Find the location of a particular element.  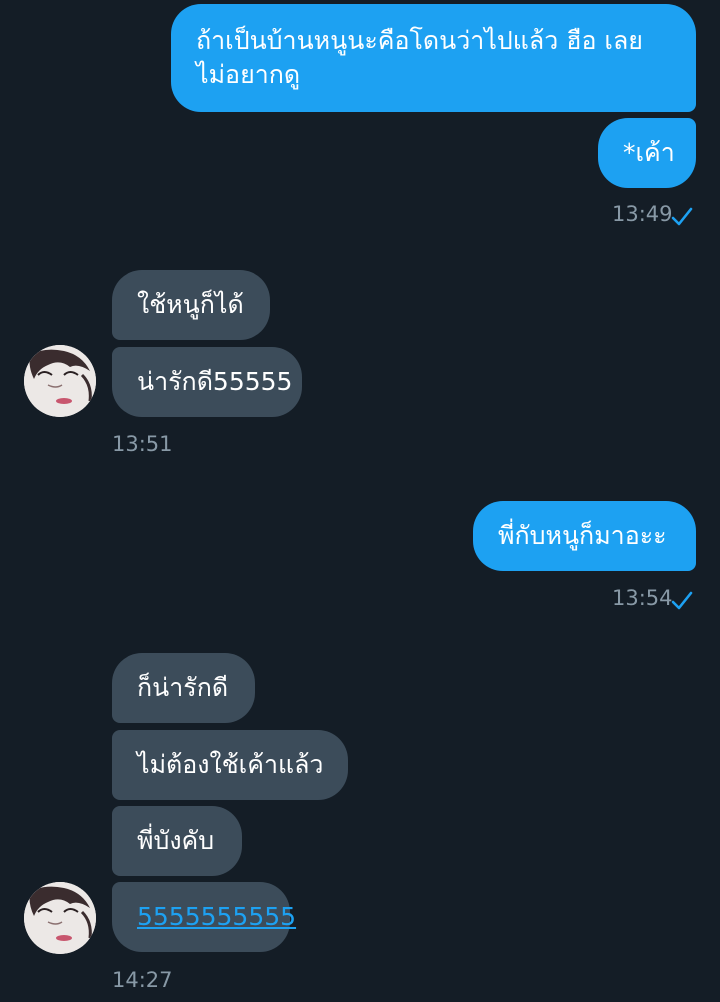

message-text-line: ถ้าเป็นบ้านหนูนะคือโดนว่าไปแล้ว ฮือ เลย is located at coordinates (419, 40).